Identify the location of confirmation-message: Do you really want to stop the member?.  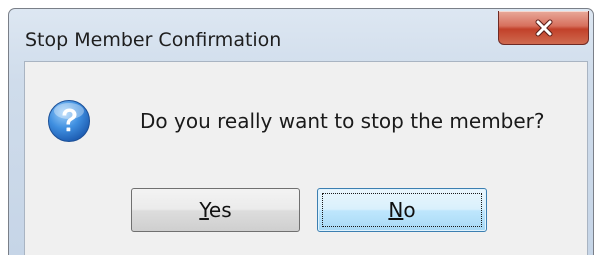
(342, 121).